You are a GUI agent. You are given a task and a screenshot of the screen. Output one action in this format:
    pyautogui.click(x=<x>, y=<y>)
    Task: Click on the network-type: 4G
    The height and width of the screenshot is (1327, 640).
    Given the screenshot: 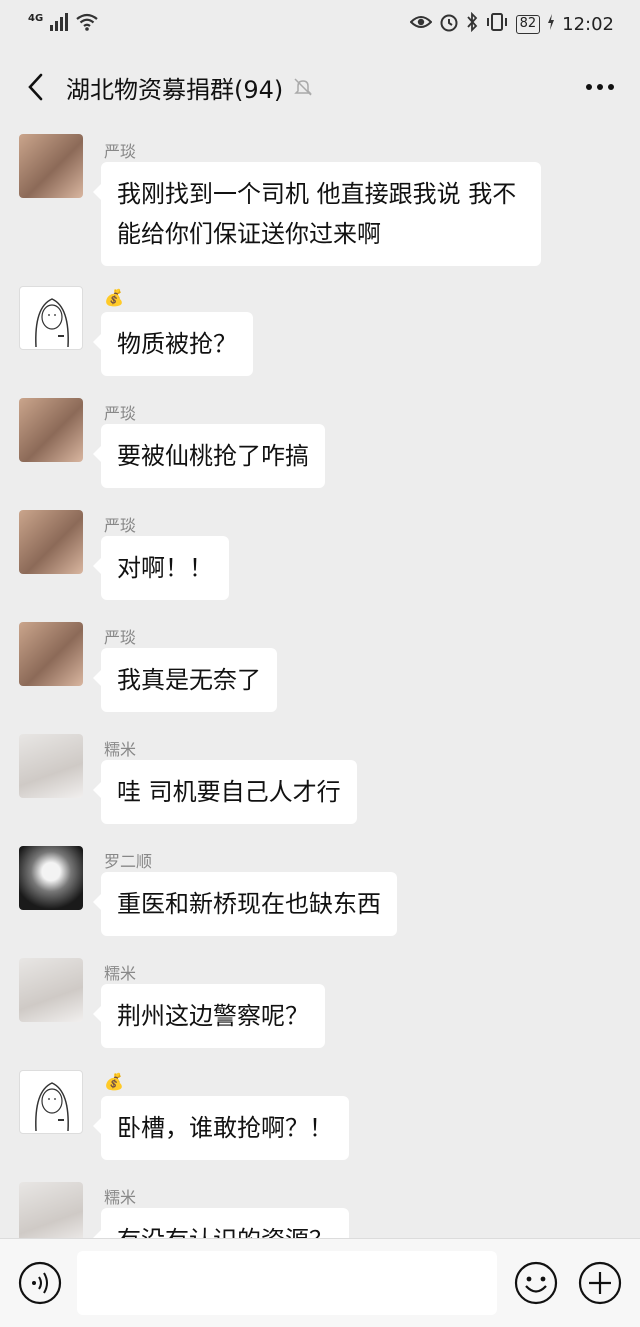 What is the action you would take?
    pyautogui.click(x=36, y=18)
    